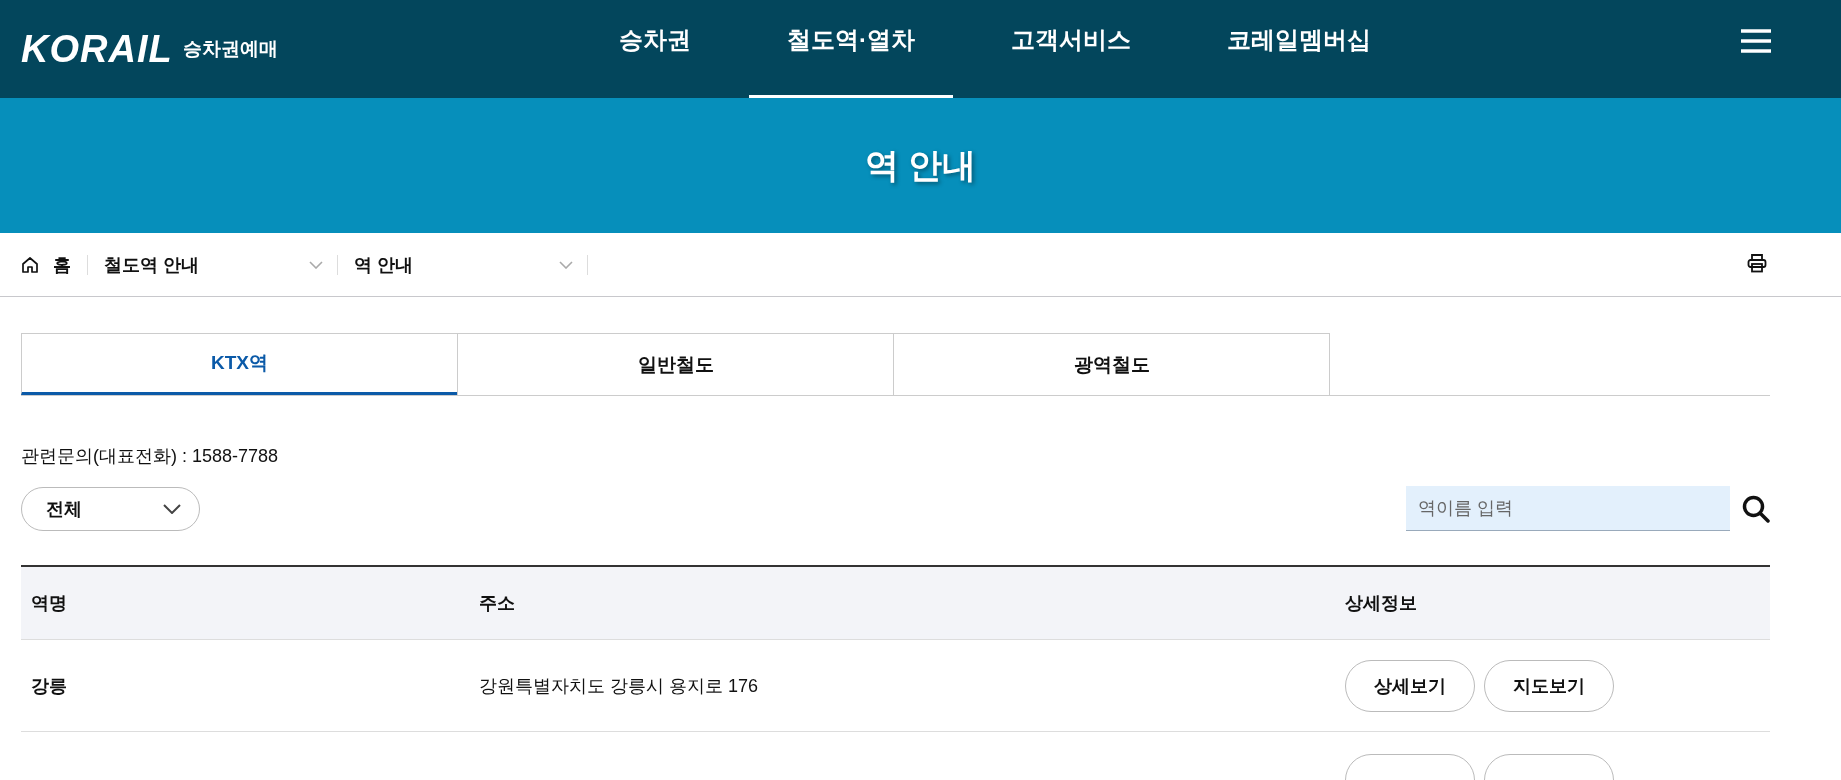 This screenshot has width=1841, height=780. Describe the element at coordinates (1557, 603) in the screenshot. I see `column-header: 상세정보` at that location.